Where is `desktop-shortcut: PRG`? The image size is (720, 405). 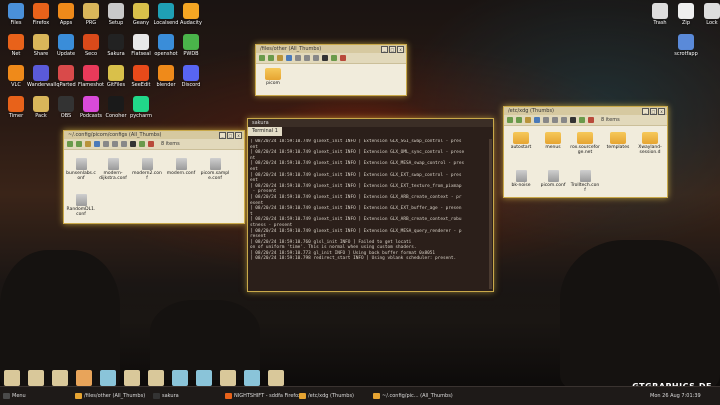 desktop-shortcut: PRG is located at coordinates (91, 14).